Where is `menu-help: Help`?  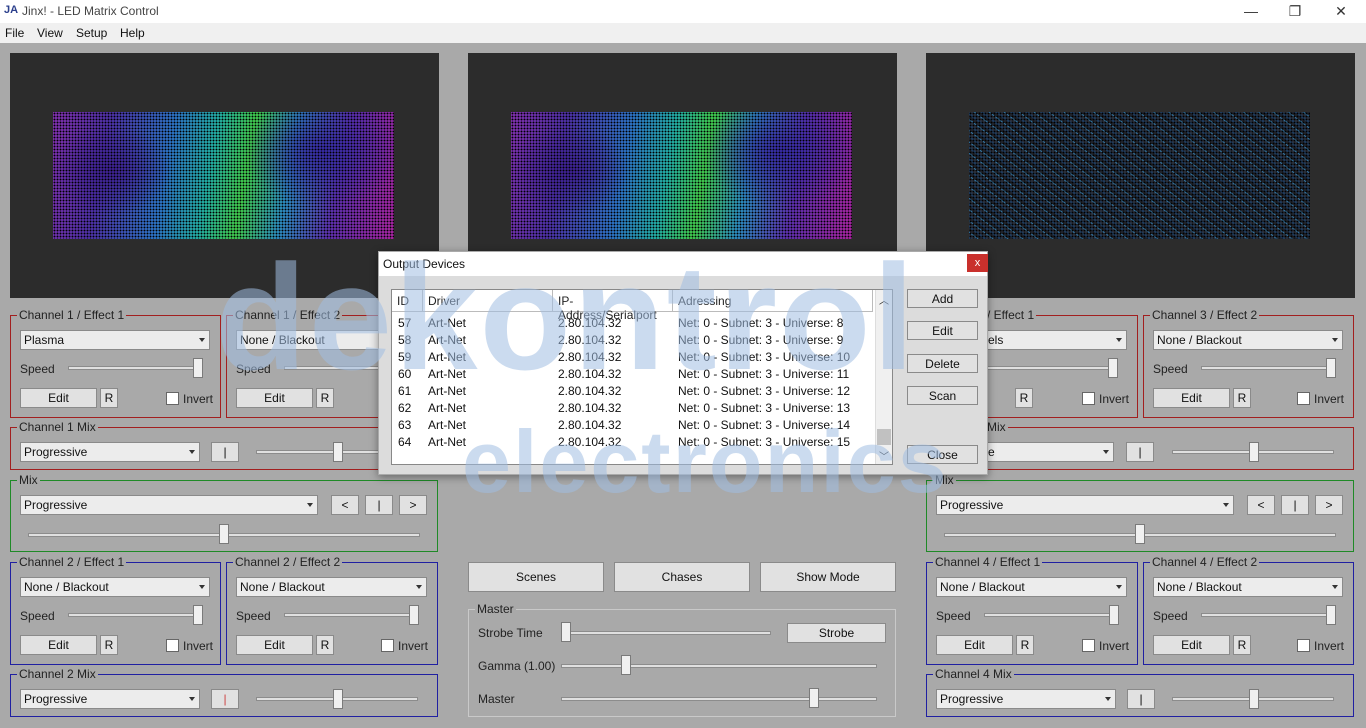
menu-help: Help is located at coordinates (132, 33).